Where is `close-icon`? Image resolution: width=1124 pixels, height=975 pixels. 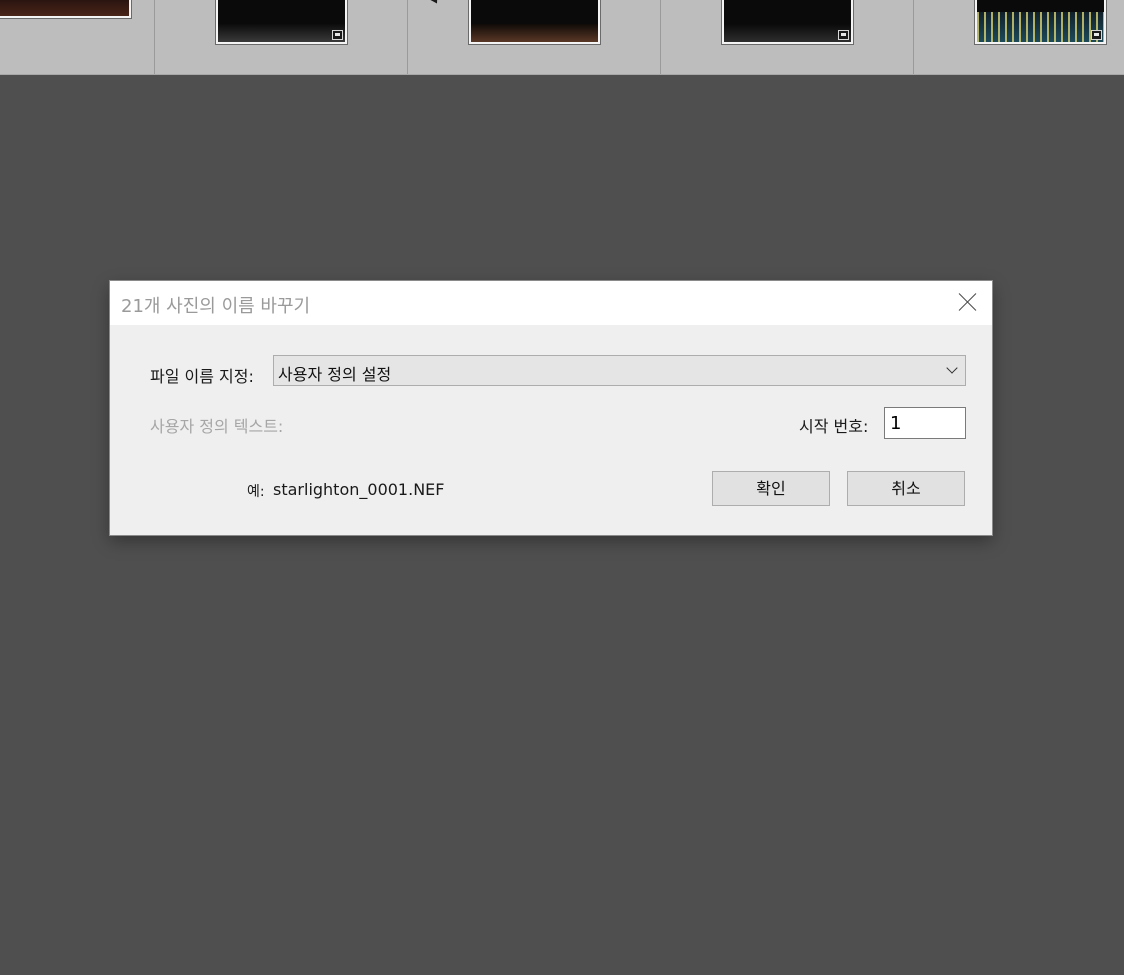 close-icon is located at coordinates (968, 302).